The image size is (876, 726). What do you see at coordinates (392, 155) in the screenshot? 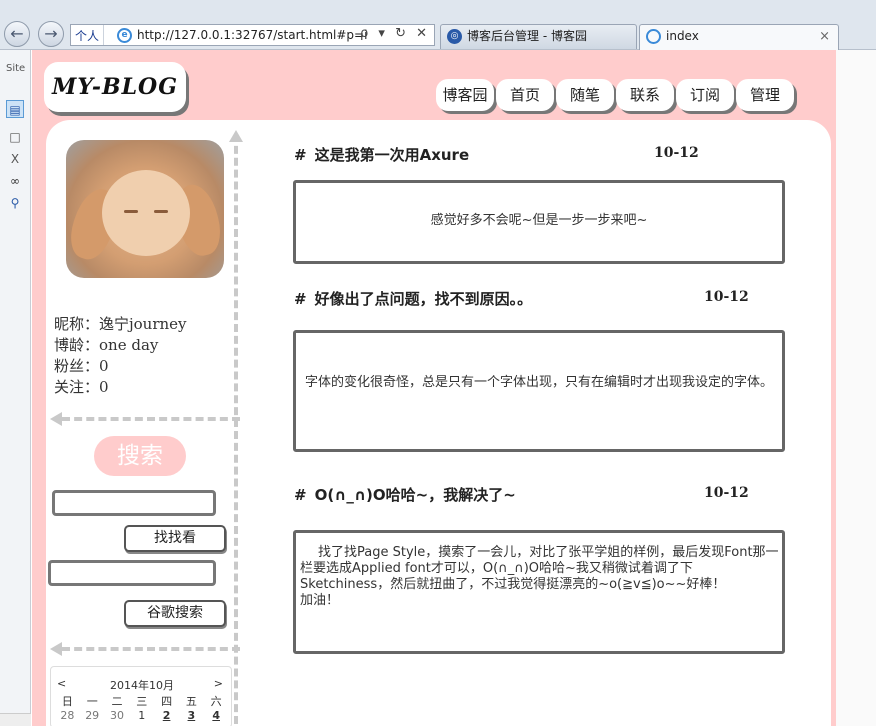
I see `post-title-text: 这是我第一次用Axure` at bounding box center [392, 155].